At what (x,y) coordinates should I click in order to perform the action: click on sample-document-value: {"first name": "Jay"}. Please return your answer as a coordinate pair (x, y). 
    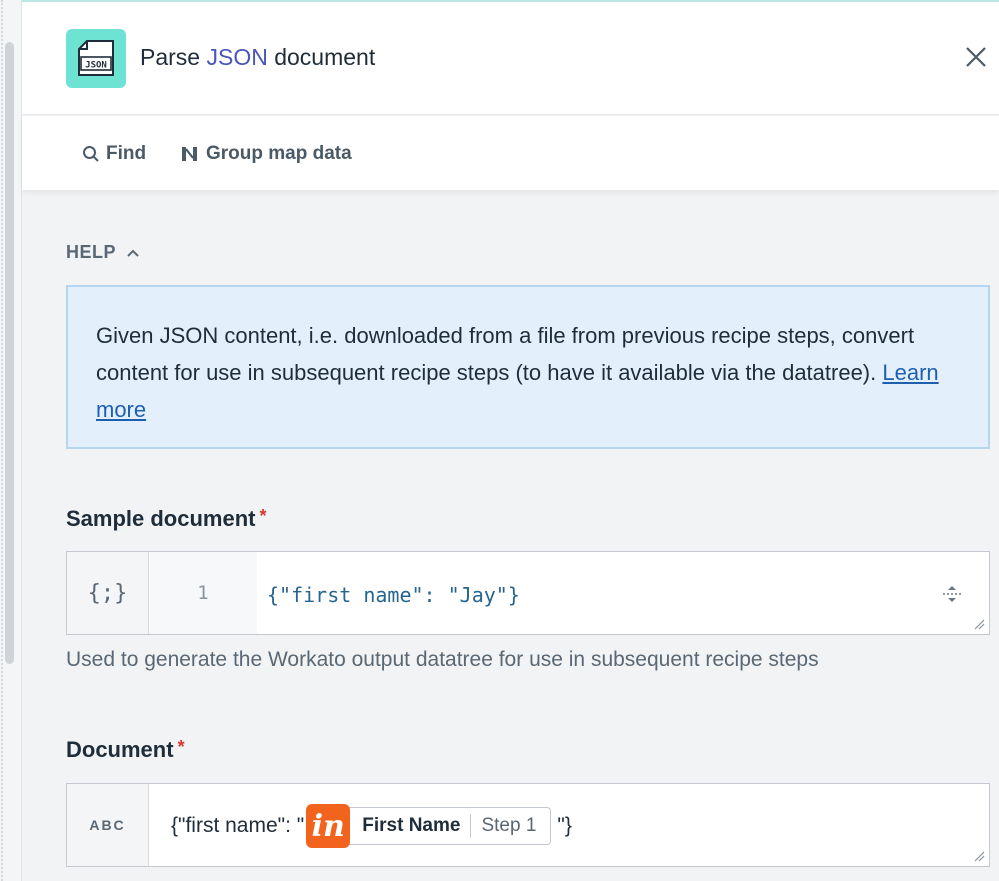
    Looking at the image, I should click on (393, 595).